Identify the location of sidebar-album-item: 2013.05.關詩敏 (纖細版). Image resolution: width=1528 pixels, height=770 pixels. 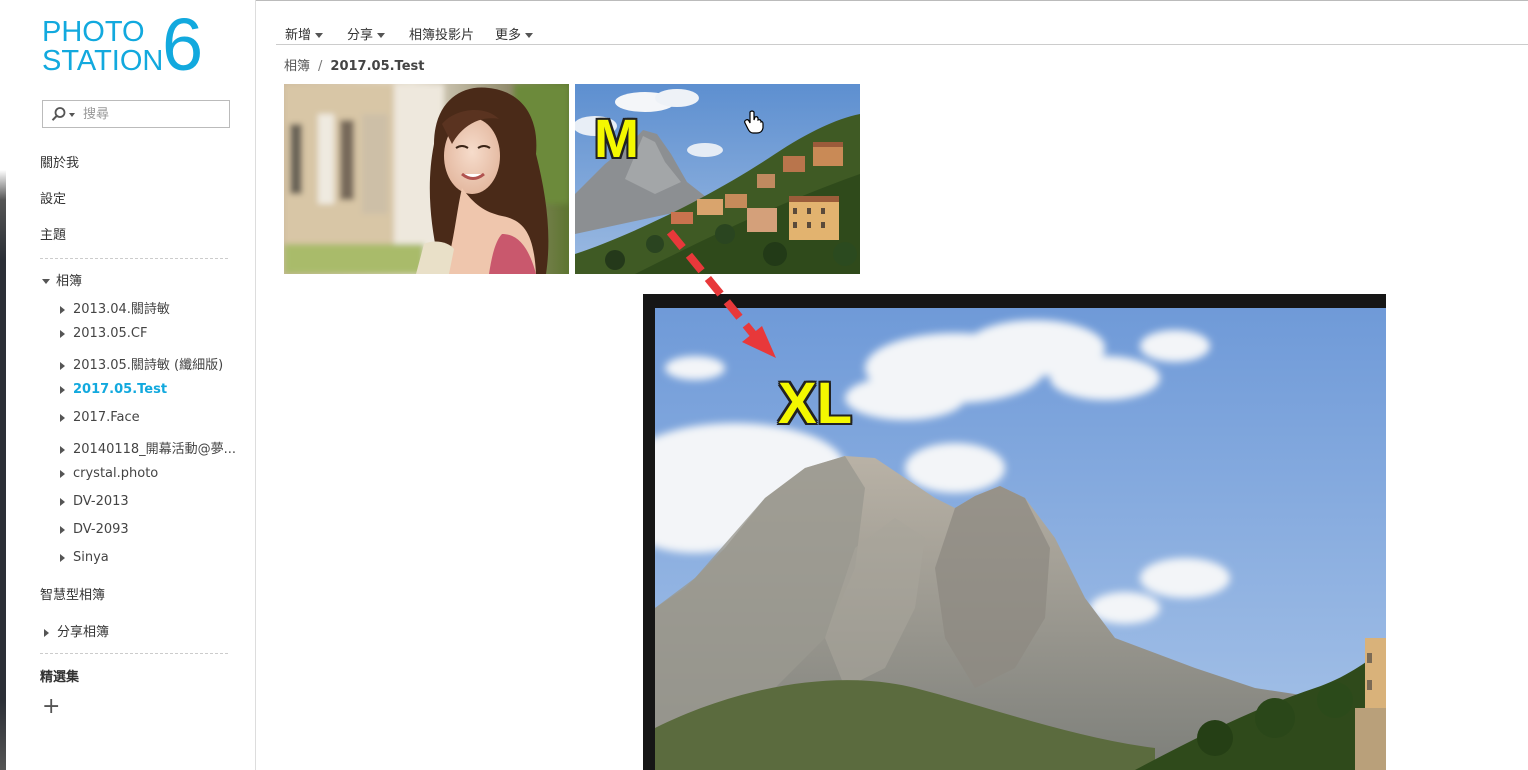
(150, 363).